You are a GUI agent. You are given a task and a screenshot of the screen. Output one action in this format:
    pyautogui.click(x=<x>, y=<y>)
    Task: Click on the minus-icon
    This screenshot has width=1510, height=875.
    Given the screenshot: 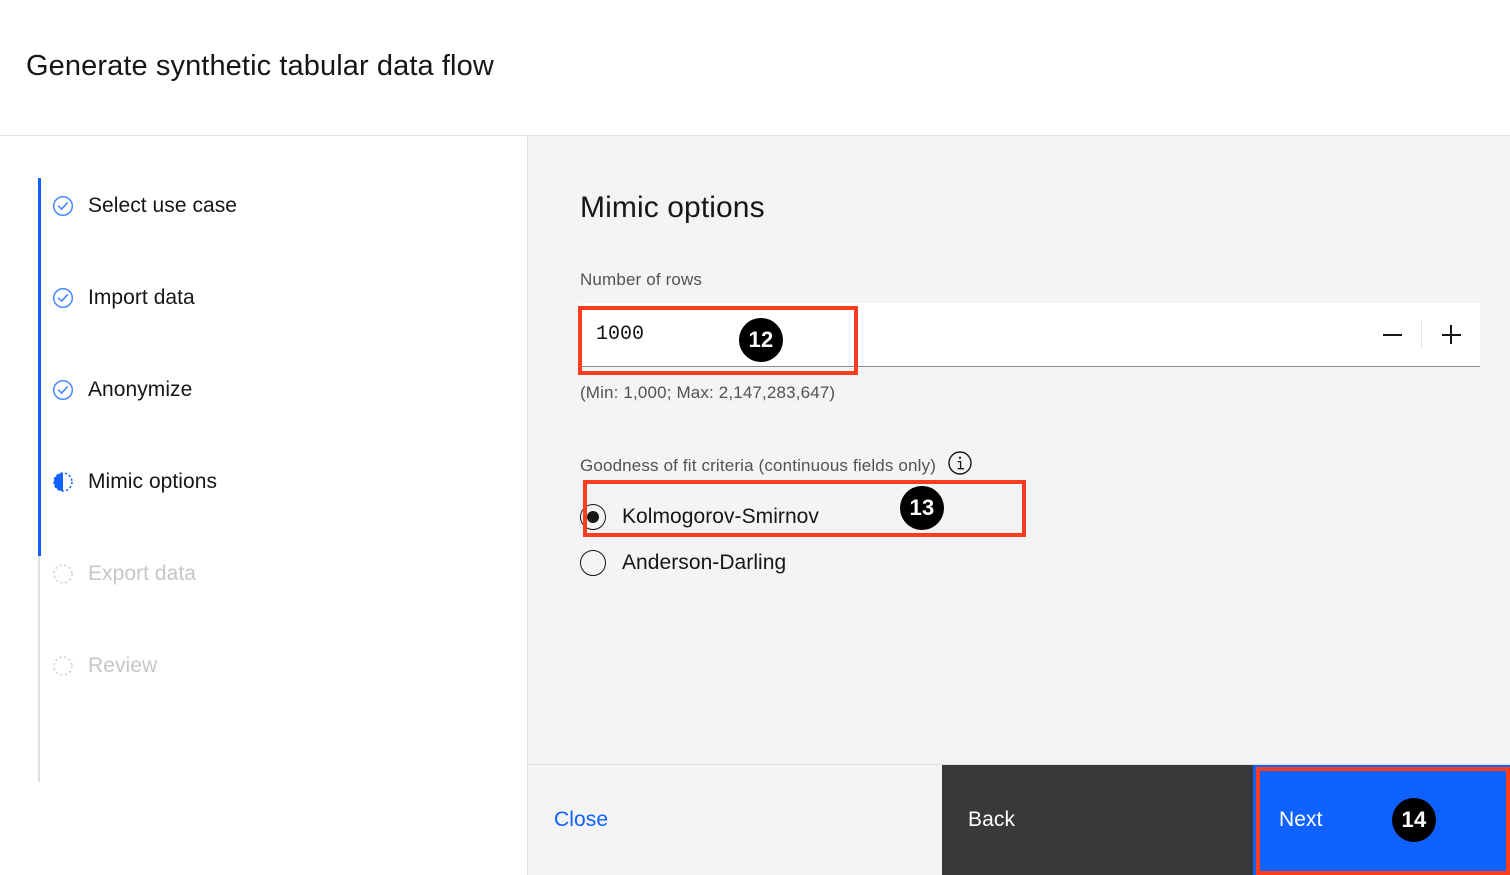 What is the action you would take?
    pyautogui.click(x=1392, y=334)
    